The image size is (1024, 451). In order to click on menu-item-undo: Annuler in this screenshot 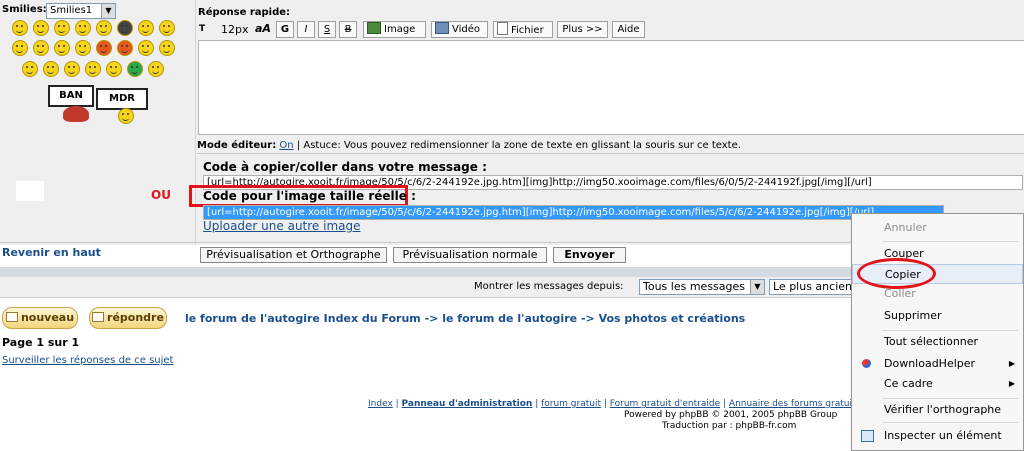, I will do `click(937, 228)`.